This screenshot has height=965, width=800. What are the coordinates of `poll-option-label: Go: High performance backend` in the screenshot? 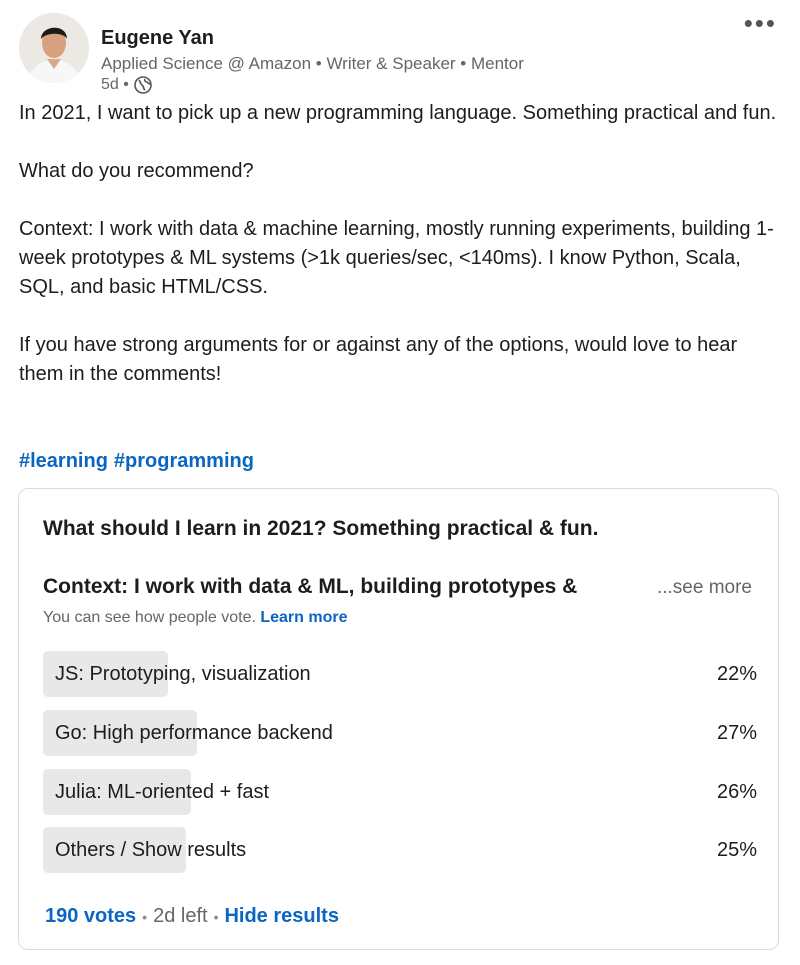 It's located at (194, 733).